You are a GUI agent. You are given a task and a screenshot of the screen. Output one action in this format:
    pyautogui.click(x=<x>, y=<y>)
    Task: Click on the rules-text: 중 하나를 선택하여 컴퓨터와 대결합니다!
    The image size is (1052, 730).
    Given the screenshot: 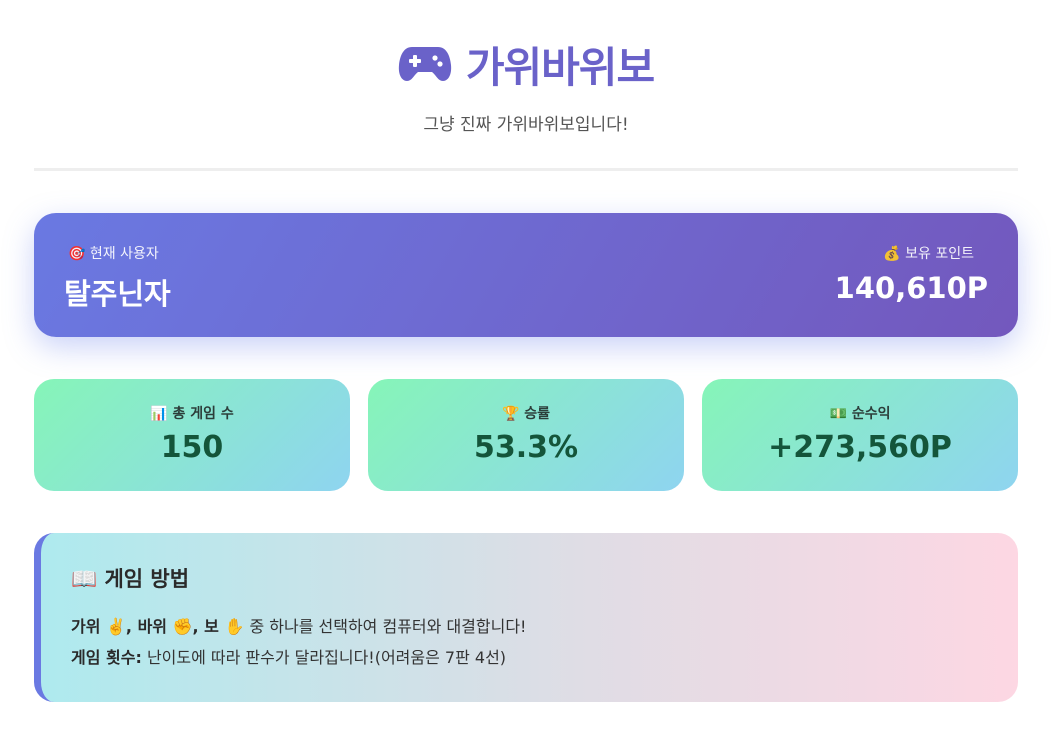 What is the action you would take?
    pyautogui.click(x=385, y=626)
    